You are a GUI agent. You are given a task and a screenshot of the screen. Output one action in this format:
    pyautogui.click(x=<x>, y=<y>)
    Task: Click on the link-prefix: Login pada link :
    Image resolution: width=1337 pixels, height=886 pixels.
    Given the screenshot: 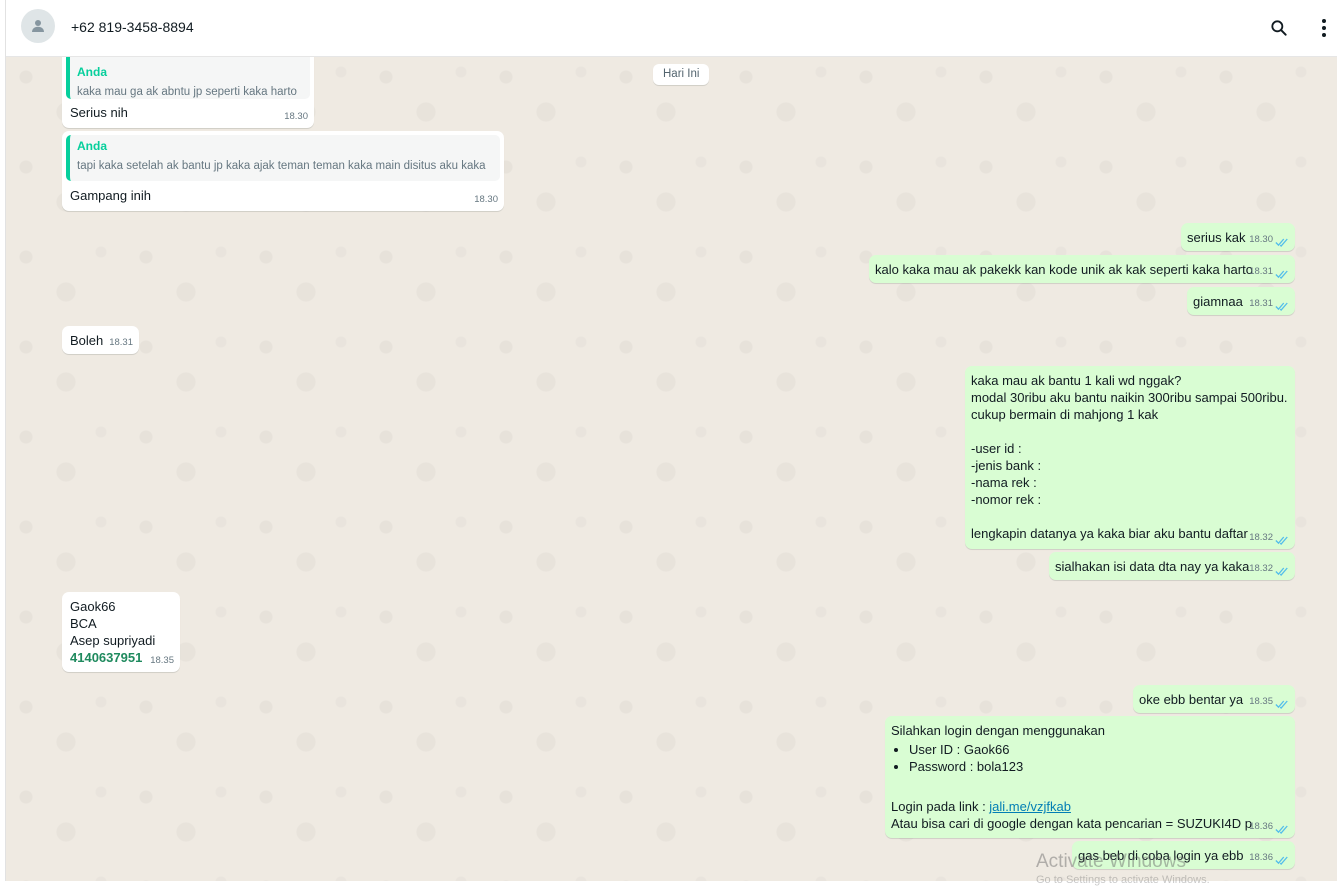 What is the action you would take?
    pyautogui.click(x=940, y=806)
    